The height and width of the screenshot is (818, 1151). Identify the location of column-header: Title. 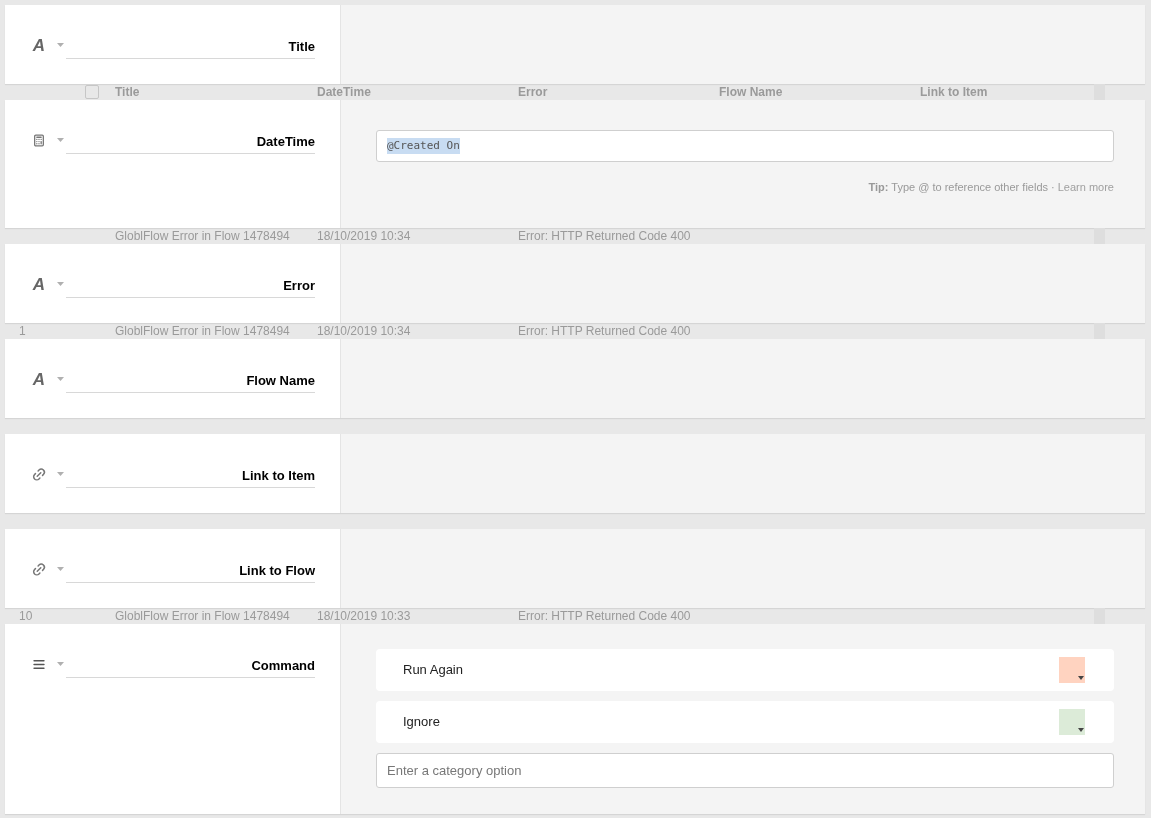
(128, 92).